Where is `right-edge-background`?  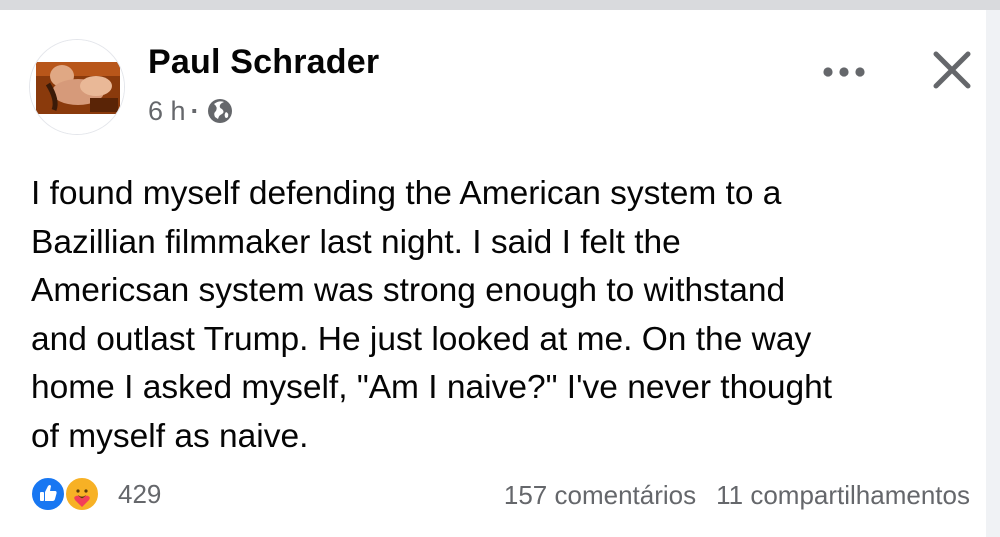
right-edge-background is located at coordinates (993, 273).